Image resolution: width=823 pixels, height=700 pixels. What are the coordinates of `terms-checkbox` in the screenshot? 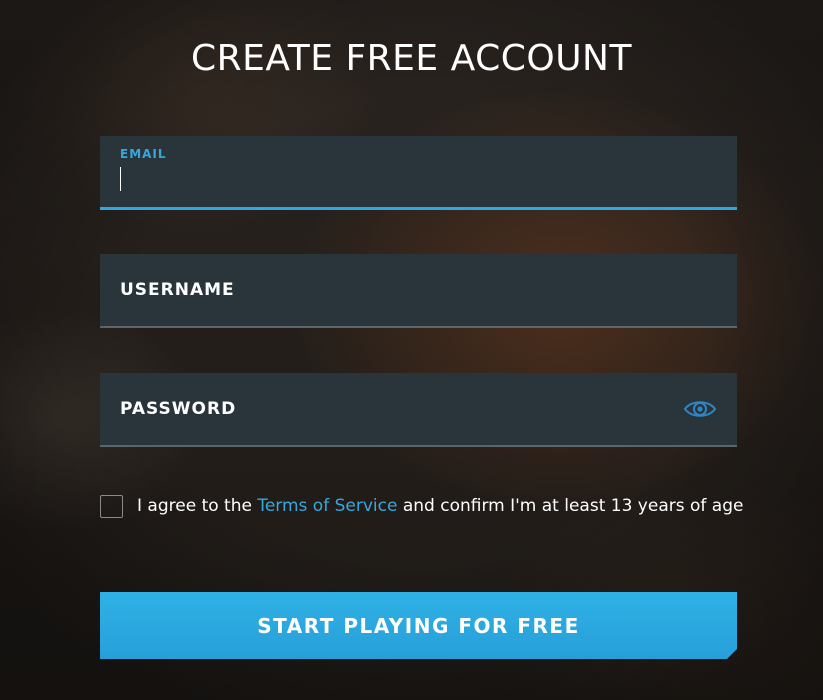 It's located at (111, 506).